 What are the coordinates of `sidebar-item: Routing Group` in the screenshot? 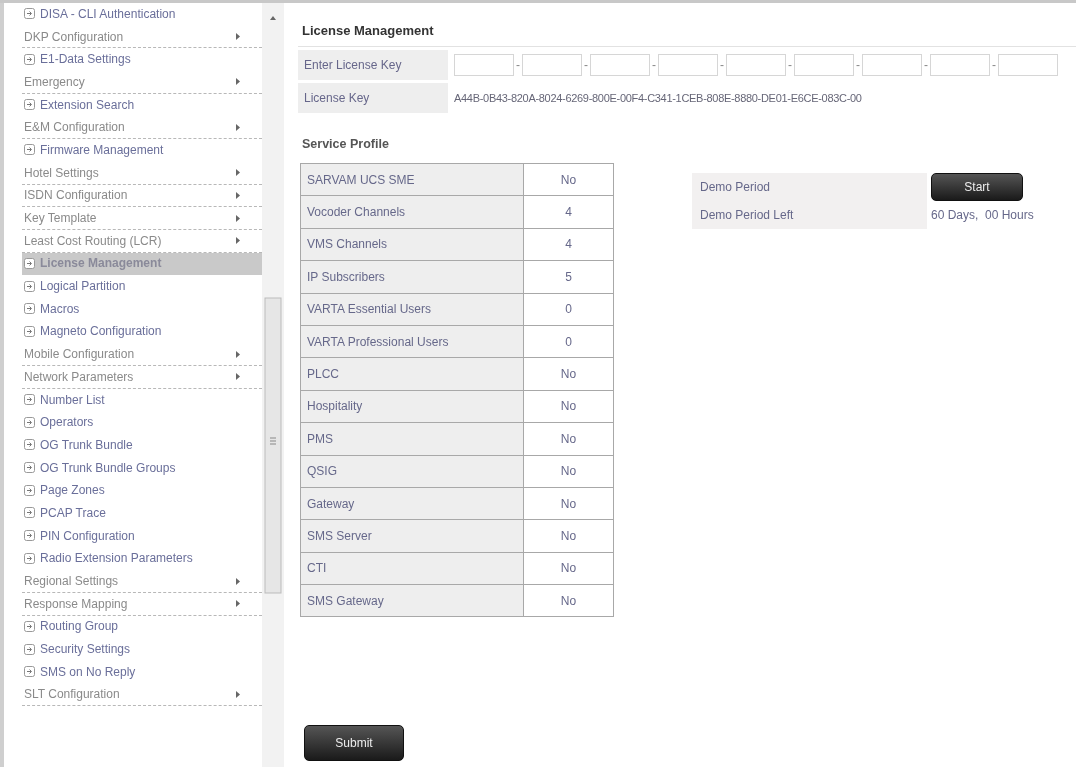 It's located at (142, 627).